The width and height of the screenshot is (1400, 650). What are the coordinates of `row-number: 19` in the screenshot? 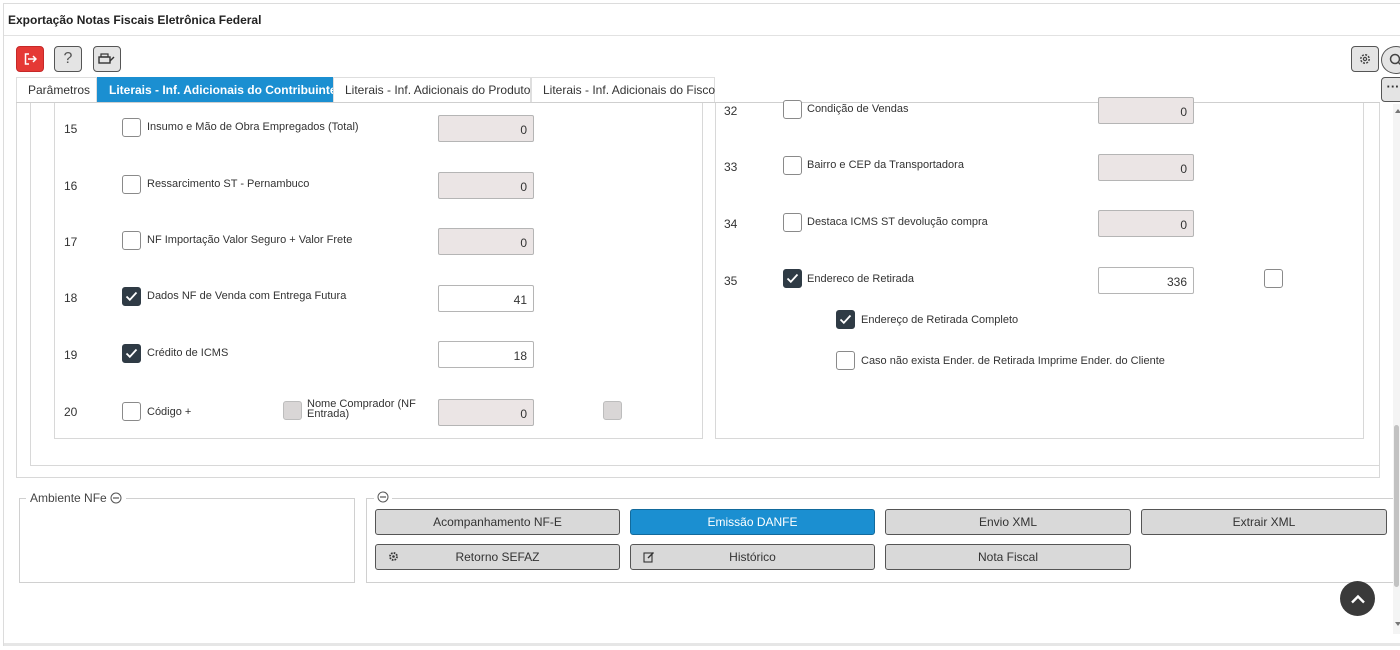 It's located at (71, 355).